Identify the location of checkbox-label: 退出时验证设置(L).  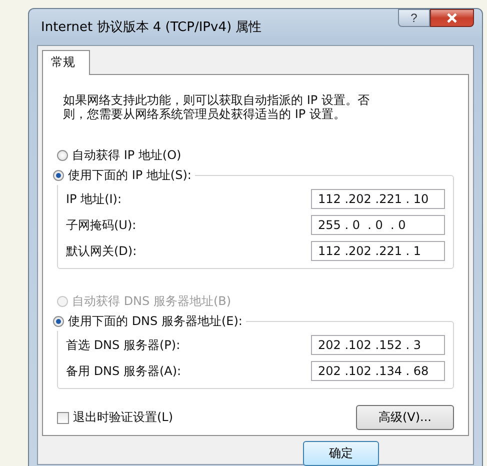
(123, 417).